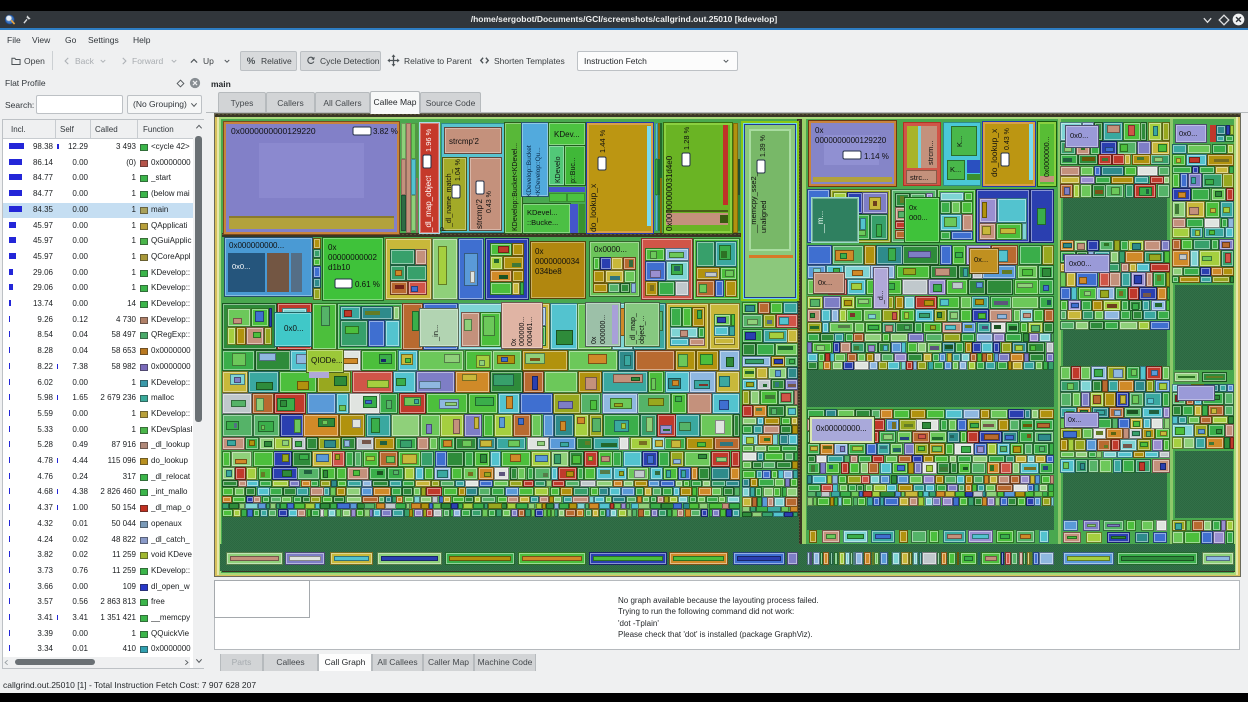 Image resolution: width=1248 pixels, height=702 pixels. Describe the element at coordinates (753, 202) in the screenshot. I see `svg-text: __memcpy_sse2_` at that location.